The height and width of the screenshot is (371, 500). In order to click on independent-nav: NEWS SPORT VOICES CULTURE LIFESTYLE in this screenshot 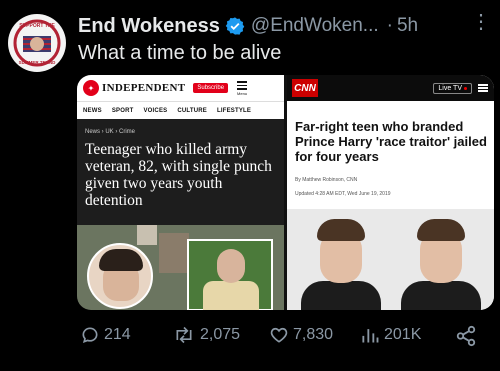, I will do `click(180, 110)`.